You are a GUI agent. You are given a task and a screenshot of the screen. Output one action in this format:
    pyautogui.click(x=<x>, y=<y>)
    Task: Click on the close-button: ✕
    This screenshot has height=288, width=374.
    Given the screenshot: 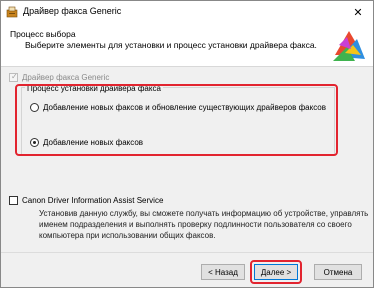 What is the action you would take?
    pyautogui.click(x=358, y=12)
    